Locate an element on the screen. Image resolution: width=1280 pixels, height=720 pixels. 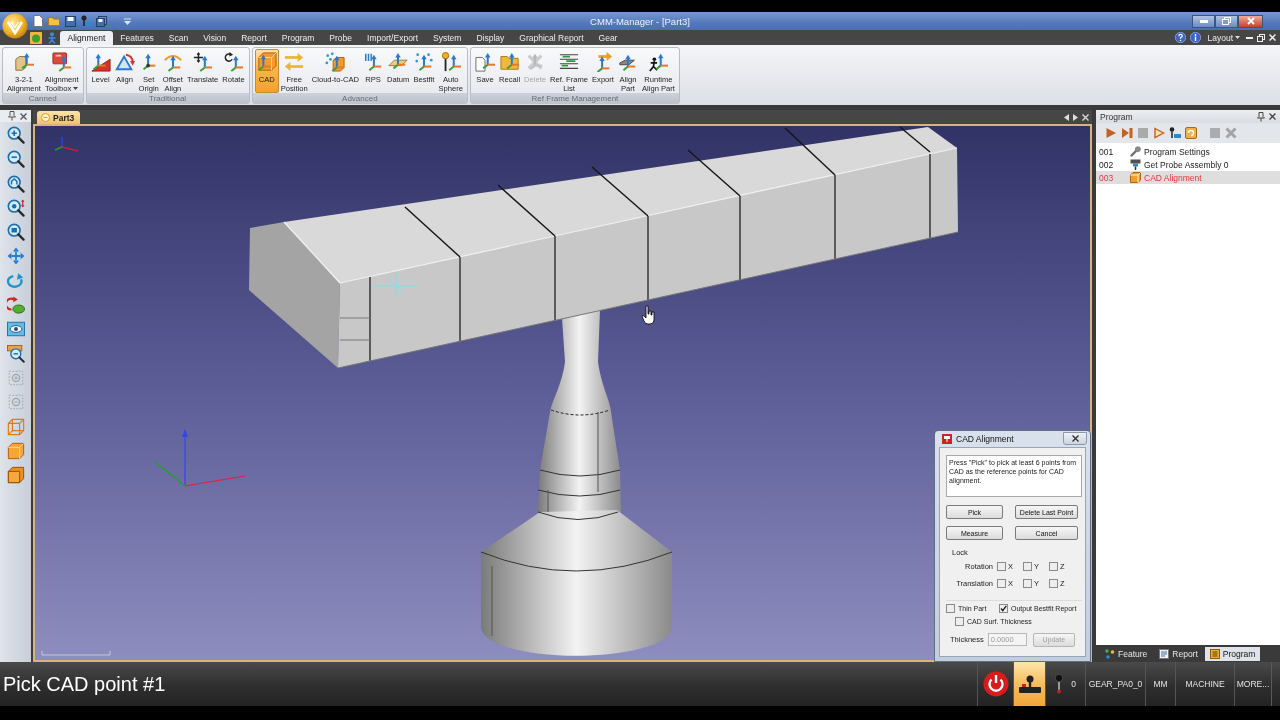
step-label: Program Settings is located at coordinates (1177, 151).